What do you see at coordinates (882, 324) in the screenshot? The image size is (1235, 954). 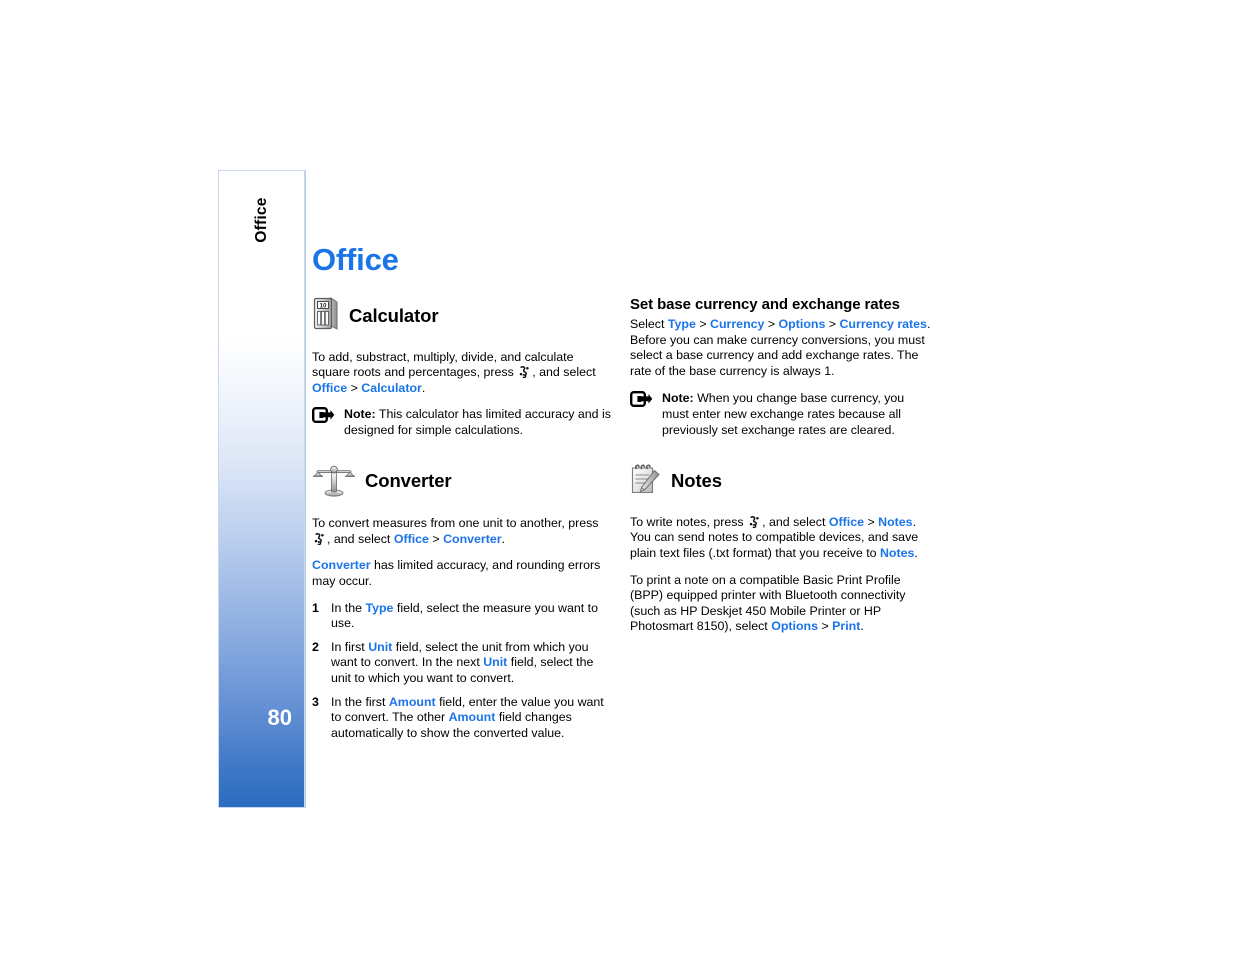 I see `link-currency-rates: Currency rates` at bounding box center [882, 324].